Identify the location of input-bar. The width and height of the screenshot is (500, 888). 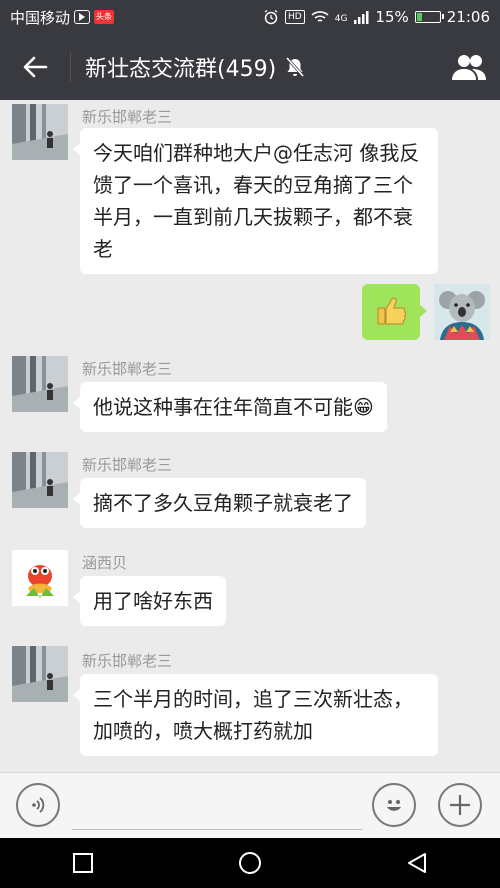
(250, 805).